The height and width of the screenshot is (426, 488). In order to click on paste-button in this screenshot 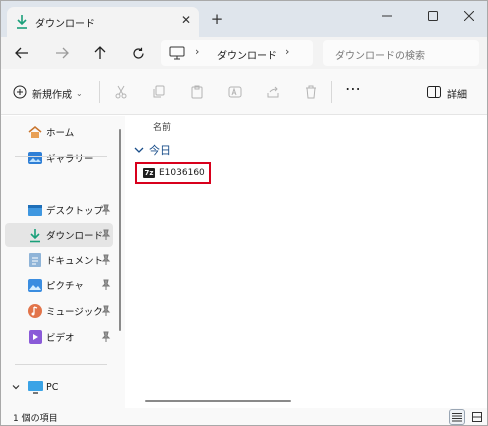, I will do `click(197, 92)`.